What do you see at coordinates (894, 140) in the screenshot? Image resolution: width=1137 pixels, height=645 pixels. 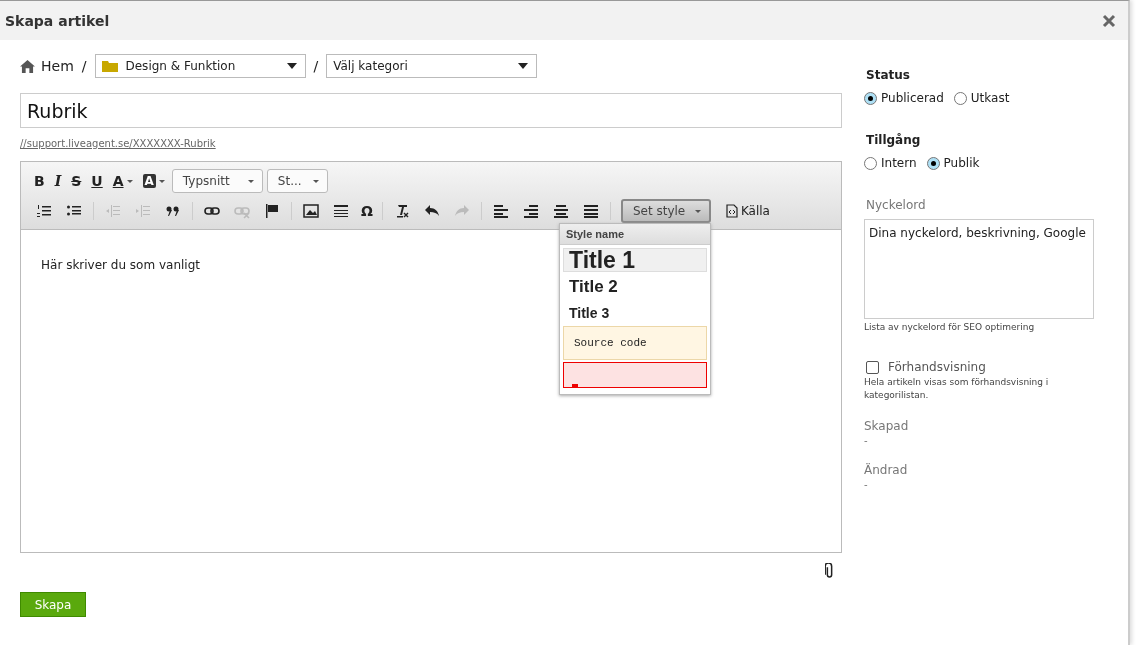 I see `section-label: Tillgång` at bounding box center [894, 140].